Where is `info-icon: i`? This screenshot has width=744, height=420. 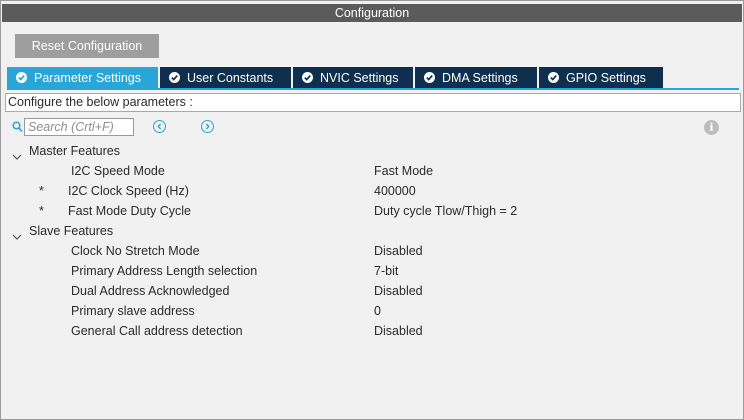
info-icon: i is located at coordinates (711, 127).